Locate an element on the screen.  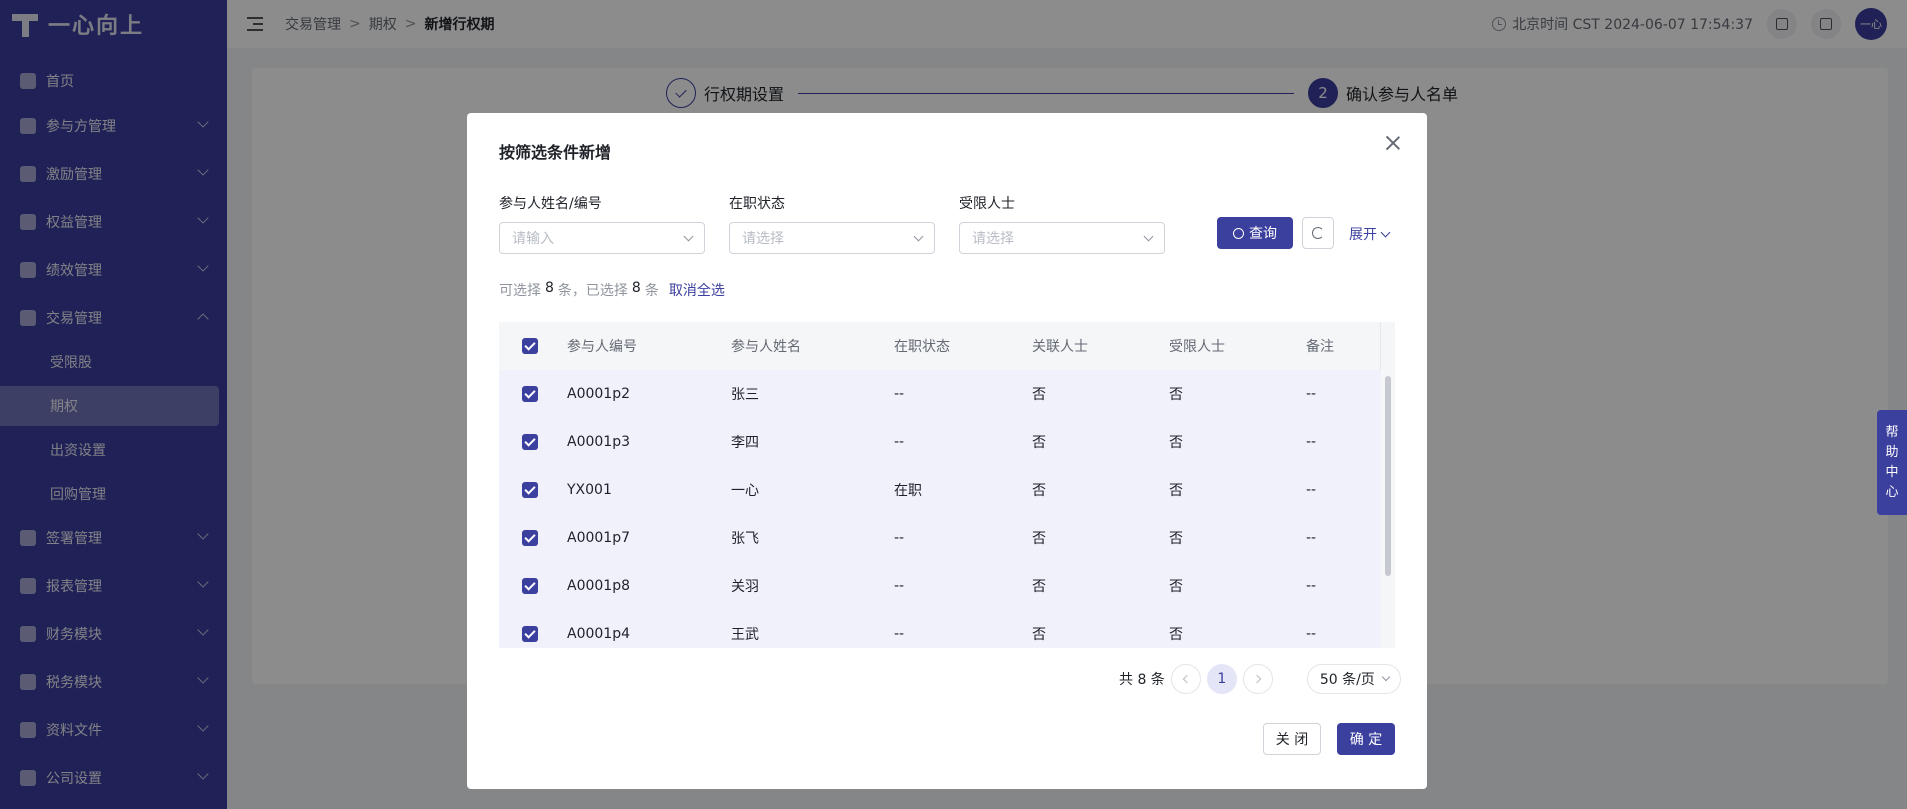
help-char: 中 is located at coordinates (1892, 472).